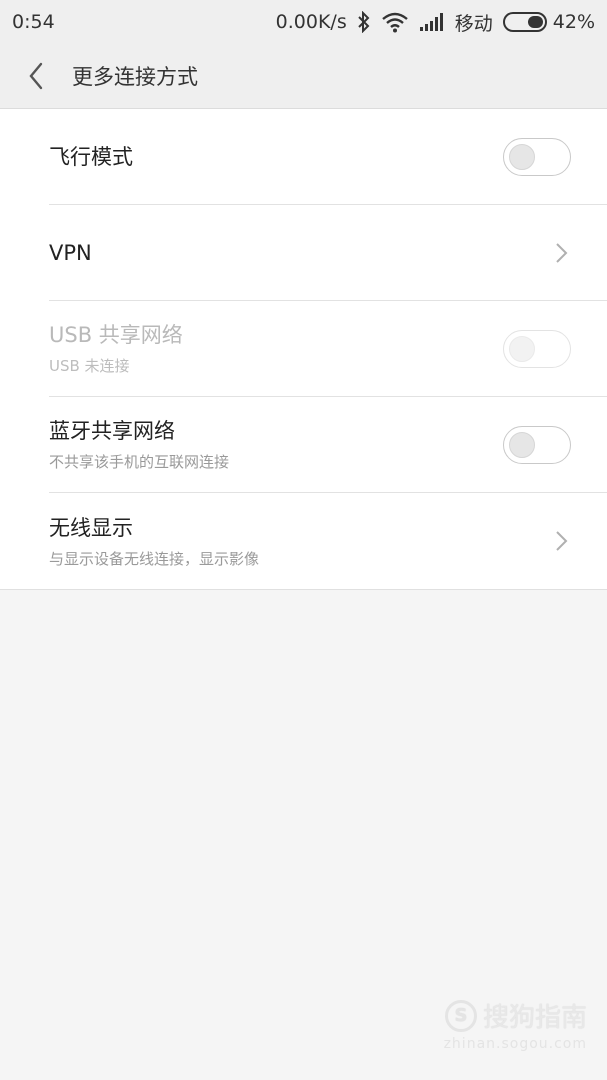 This screenshot has width=607, height=1080. What do you see at coordinates (135, 77) in the screenshot?
I see `page-title: 更多连接方式` at bounding box center [135, 77].